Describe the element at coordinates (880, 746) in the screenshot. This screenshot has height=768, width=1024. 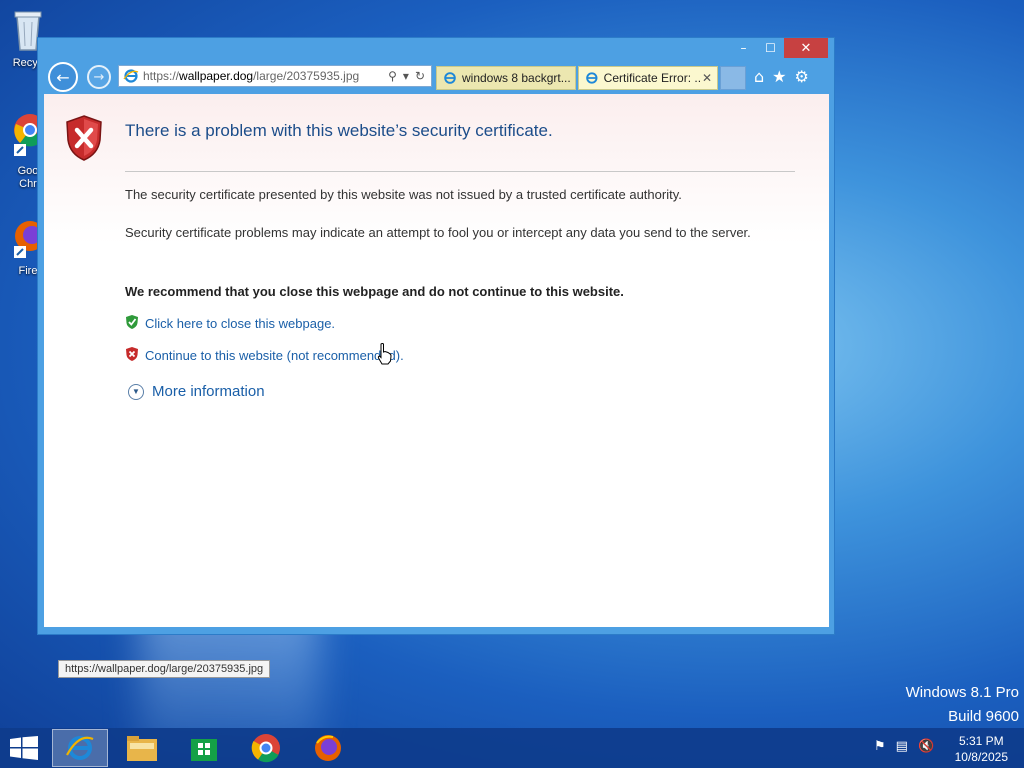
I see `action-center-flag-icon: ⚑` at that location.